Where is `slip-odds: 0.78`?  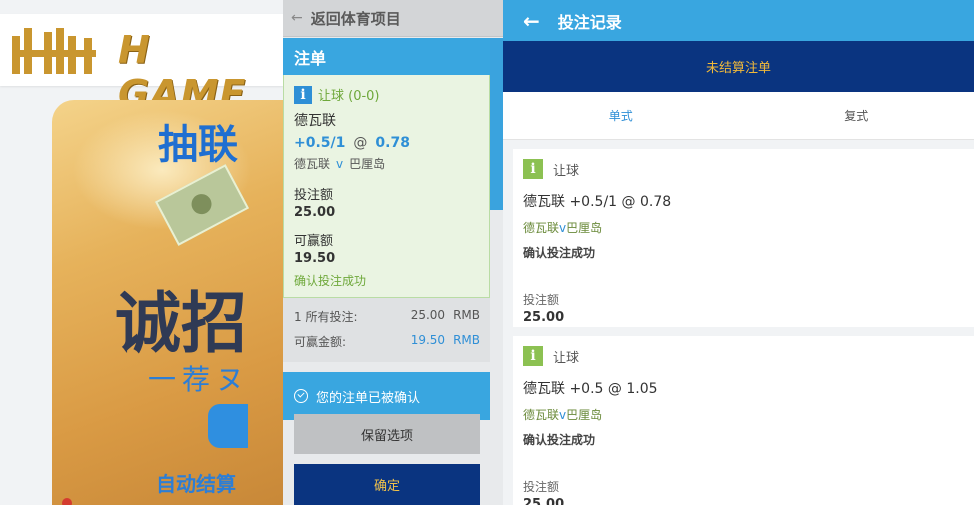 slip-odds: 0.78 is located at coordinates (392, 143).